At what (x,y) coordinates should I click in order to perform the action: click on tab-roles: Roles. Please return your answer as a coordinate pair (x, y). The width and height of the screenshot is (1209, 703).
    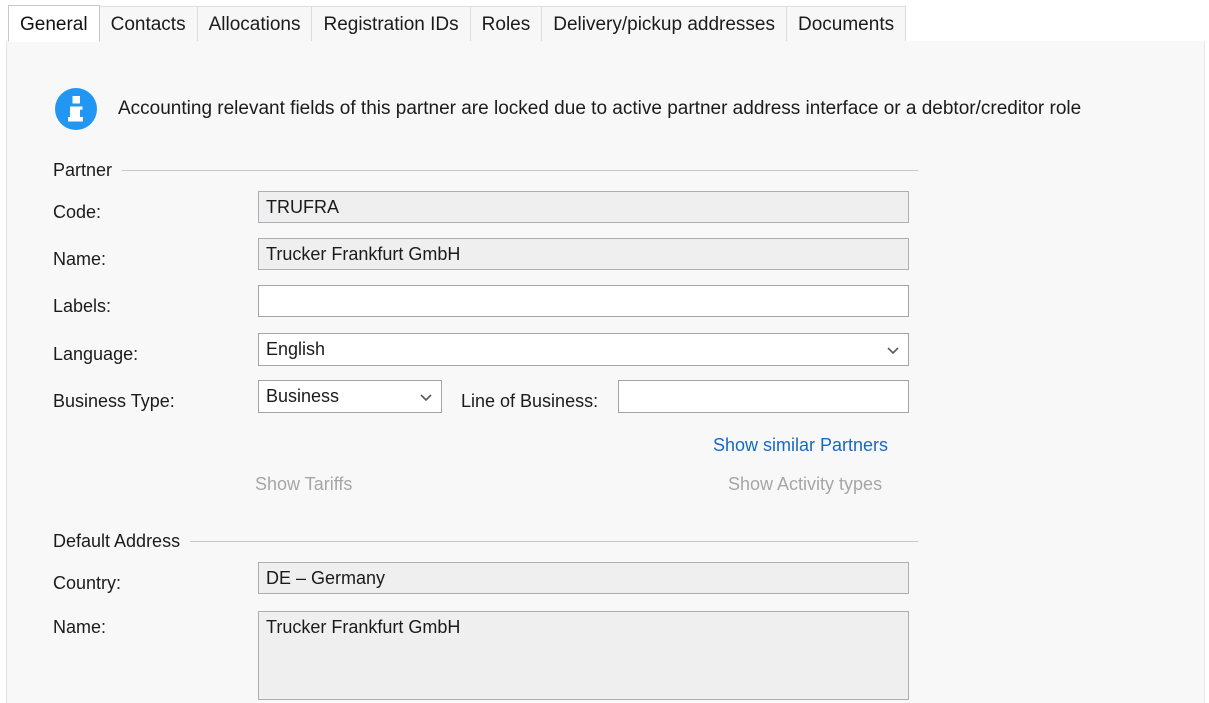
    Looking at the image, I should click on (506, 24).